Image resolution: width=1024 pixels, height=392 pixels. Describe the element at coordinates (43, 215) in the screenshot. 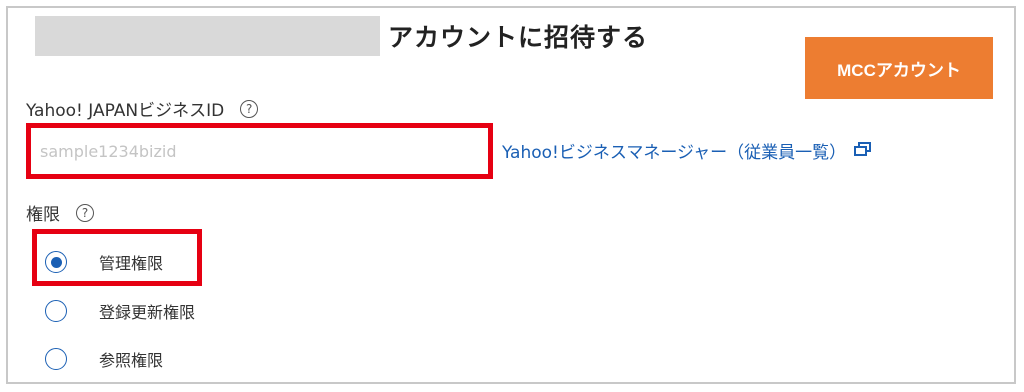

I see `permission-label: 権限` at that location.